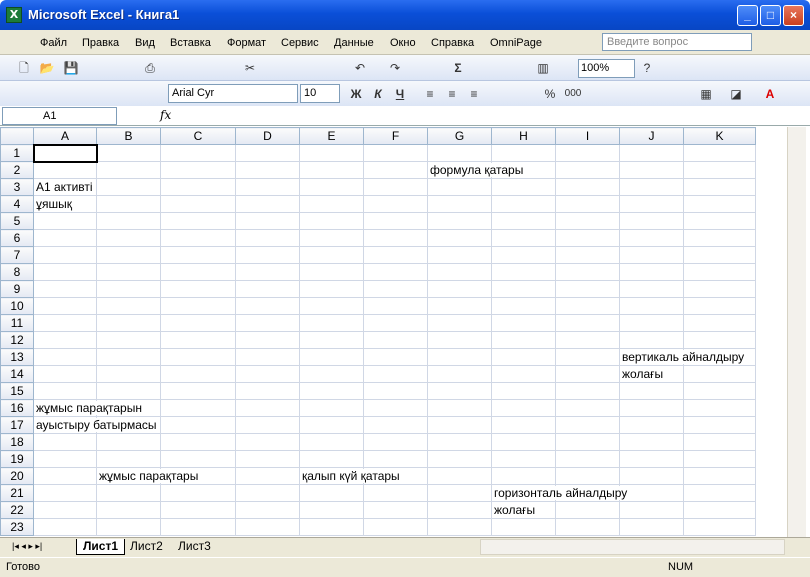 The width and height of the screenshot is (810, 577). Describe the element at coordinates (331, 221) in the screenshot. I see `cell-e5` at that location.